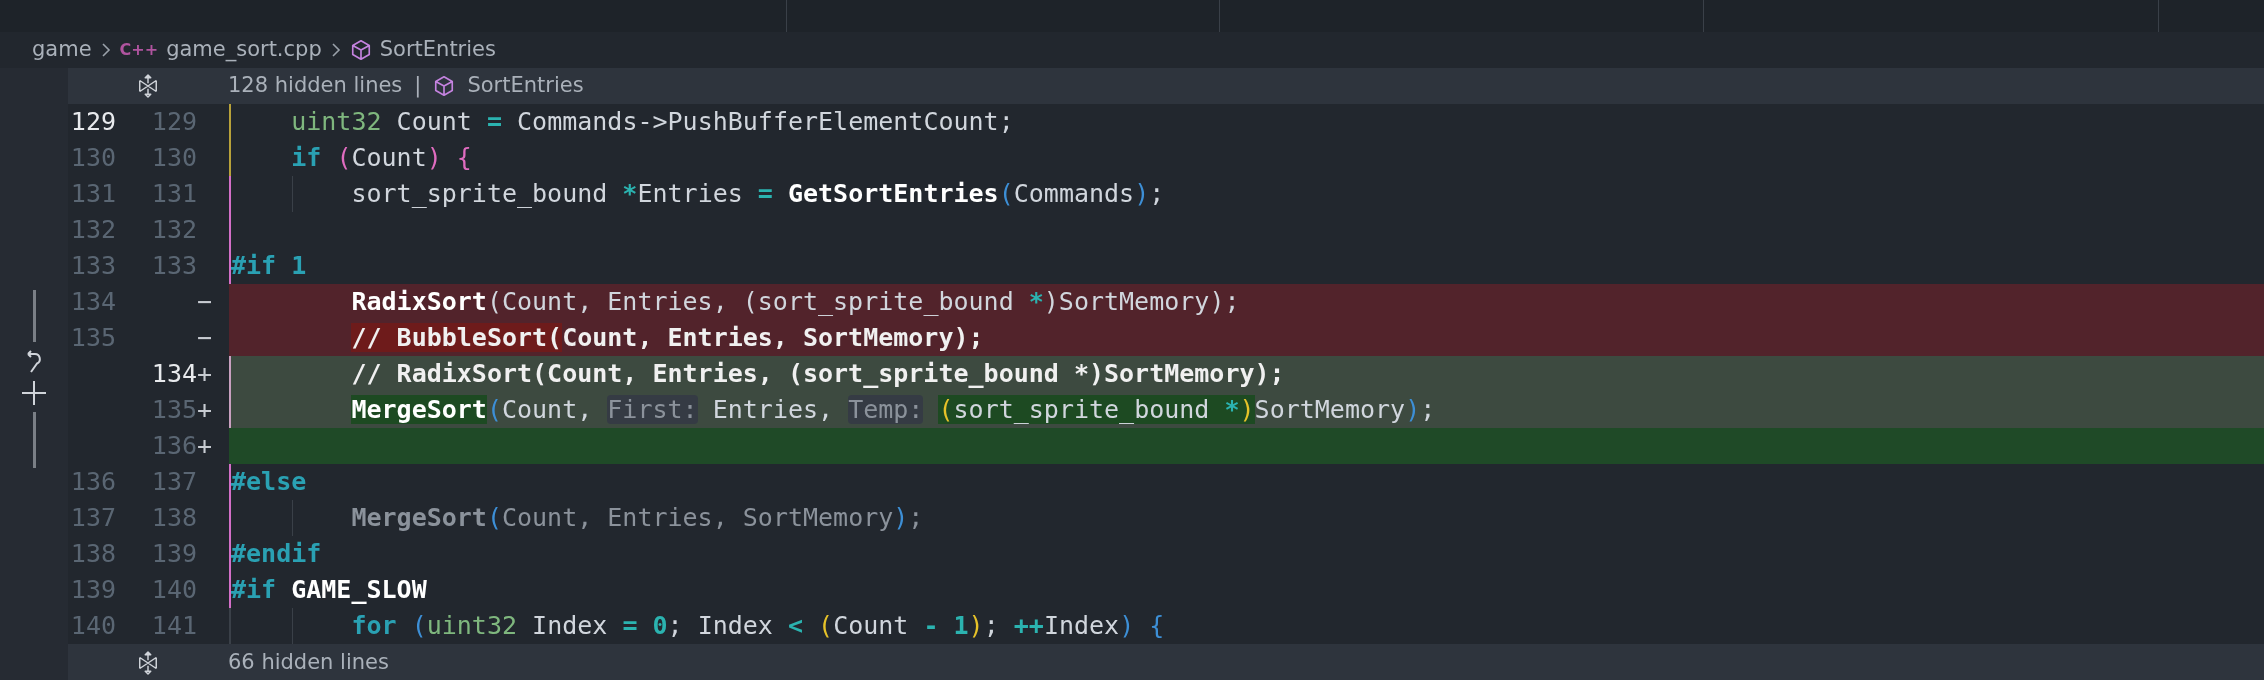 Image resolution: width=2264 pixels, height=680 pixels. I want to click on breadcrumb-folder: game, so click(62, 50).